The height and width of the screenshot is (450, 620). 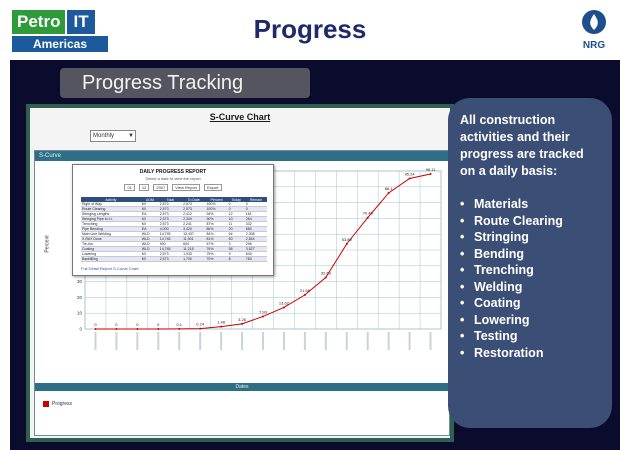 What do you see at coordinates (113, 136) in the screenshot?
I see `period-select: Monthly ▼` at bounding box center [113, 136].